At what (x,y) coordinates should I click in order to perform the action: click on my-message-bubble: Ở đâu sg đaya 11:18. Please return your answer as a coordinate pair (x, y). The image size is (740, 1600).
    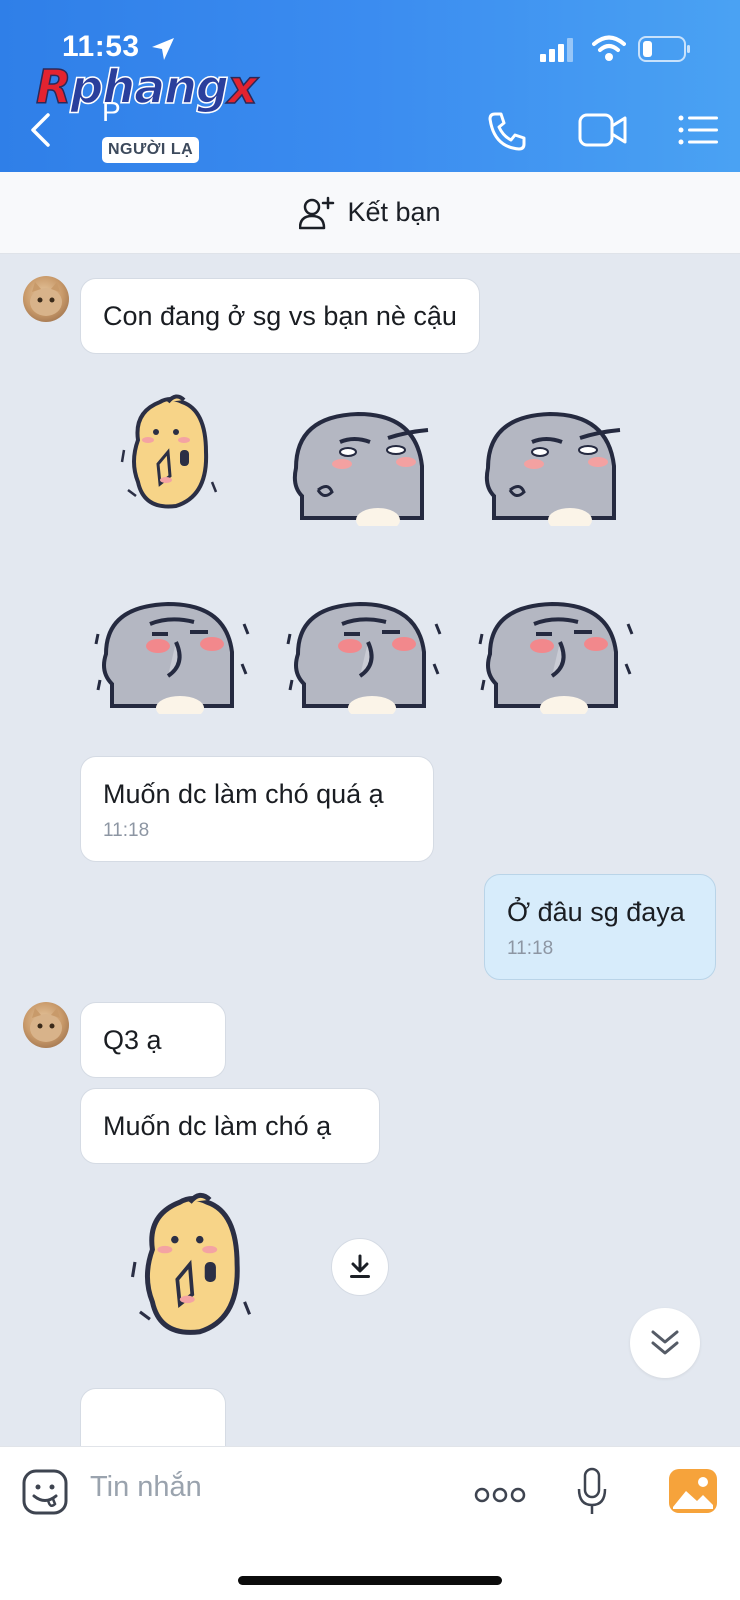
    Looking at the image, I should click on (600, 927).